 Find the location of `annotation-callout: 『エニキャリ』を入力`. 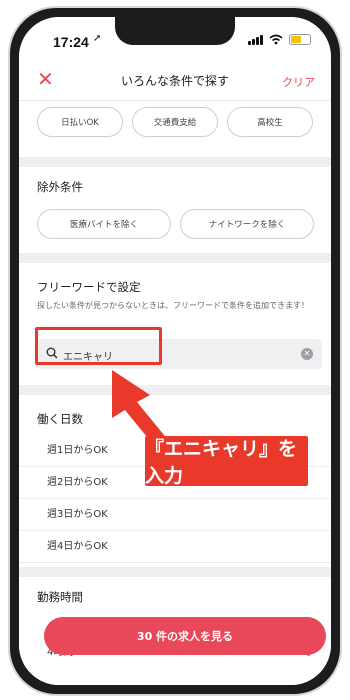

annotation-callout: 『エニキャリ』を入力 is located at coordinates (226, 461).